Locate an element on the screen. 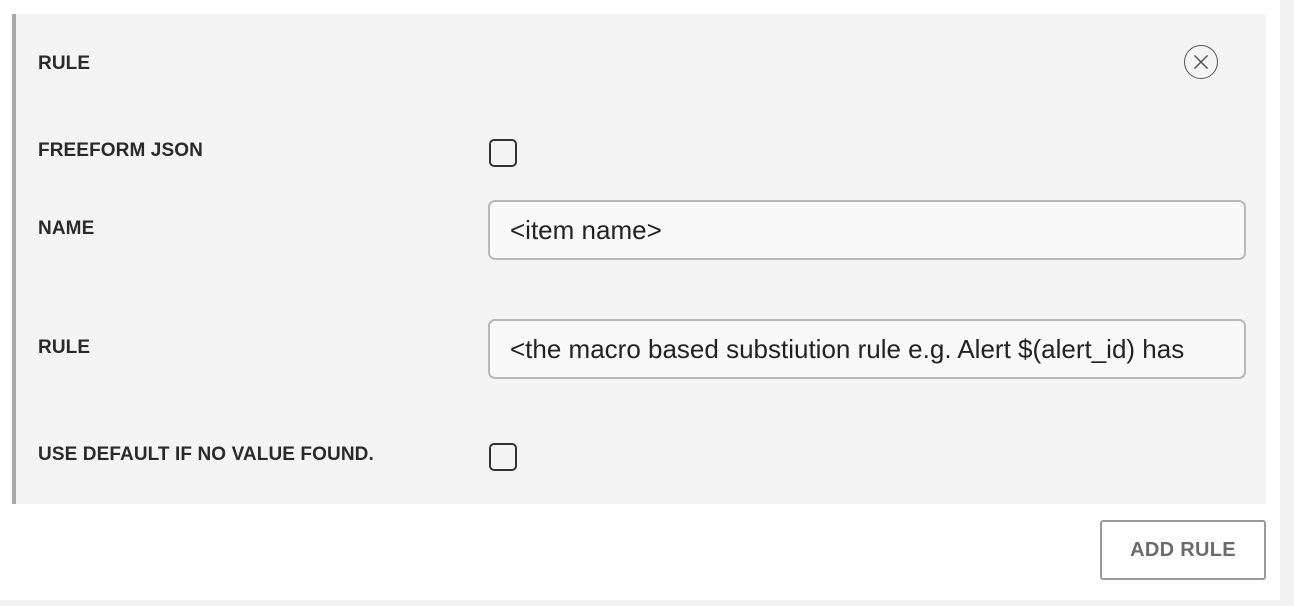  rule-panel-title: RULE is located at coordinates (64, 63).